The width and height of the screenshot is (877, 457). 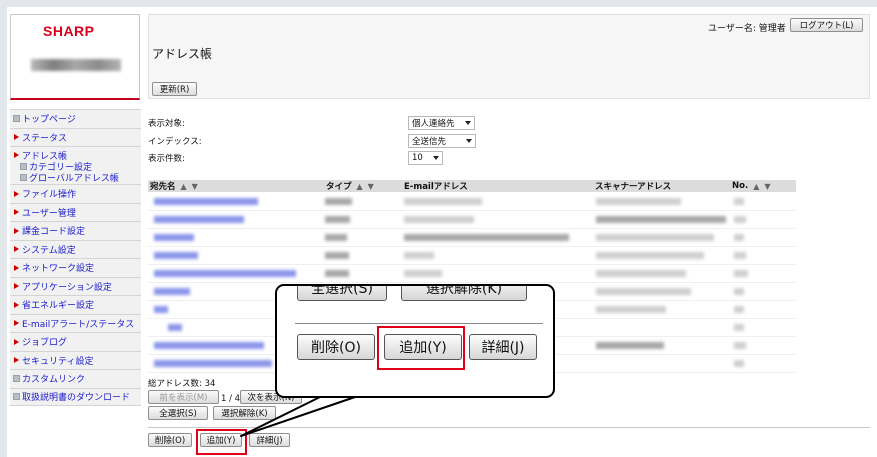 What do you see at coordinates (509, 427) in the screenshot?
I see `divider` at bounding box center [509, 427].